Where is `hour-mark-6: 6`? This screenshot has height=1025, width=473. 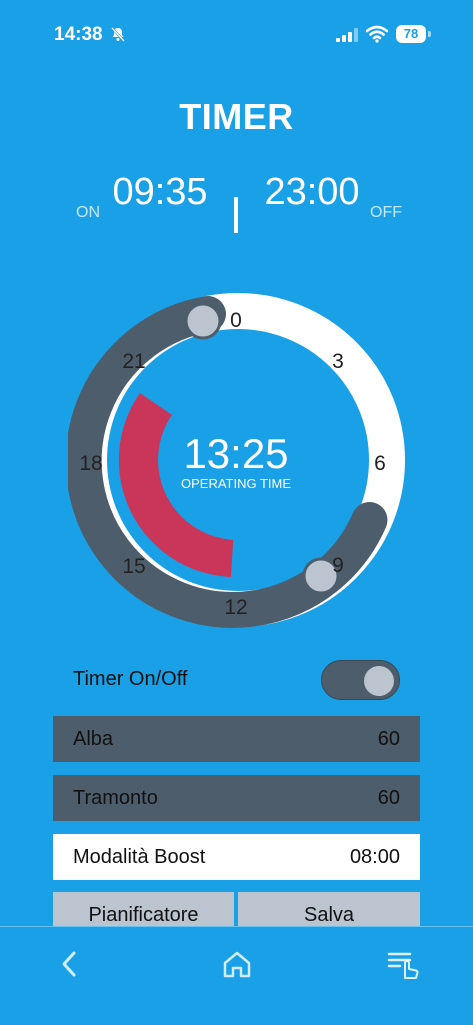
hour-mark-6: 6 is located at coordinates (380, 463).